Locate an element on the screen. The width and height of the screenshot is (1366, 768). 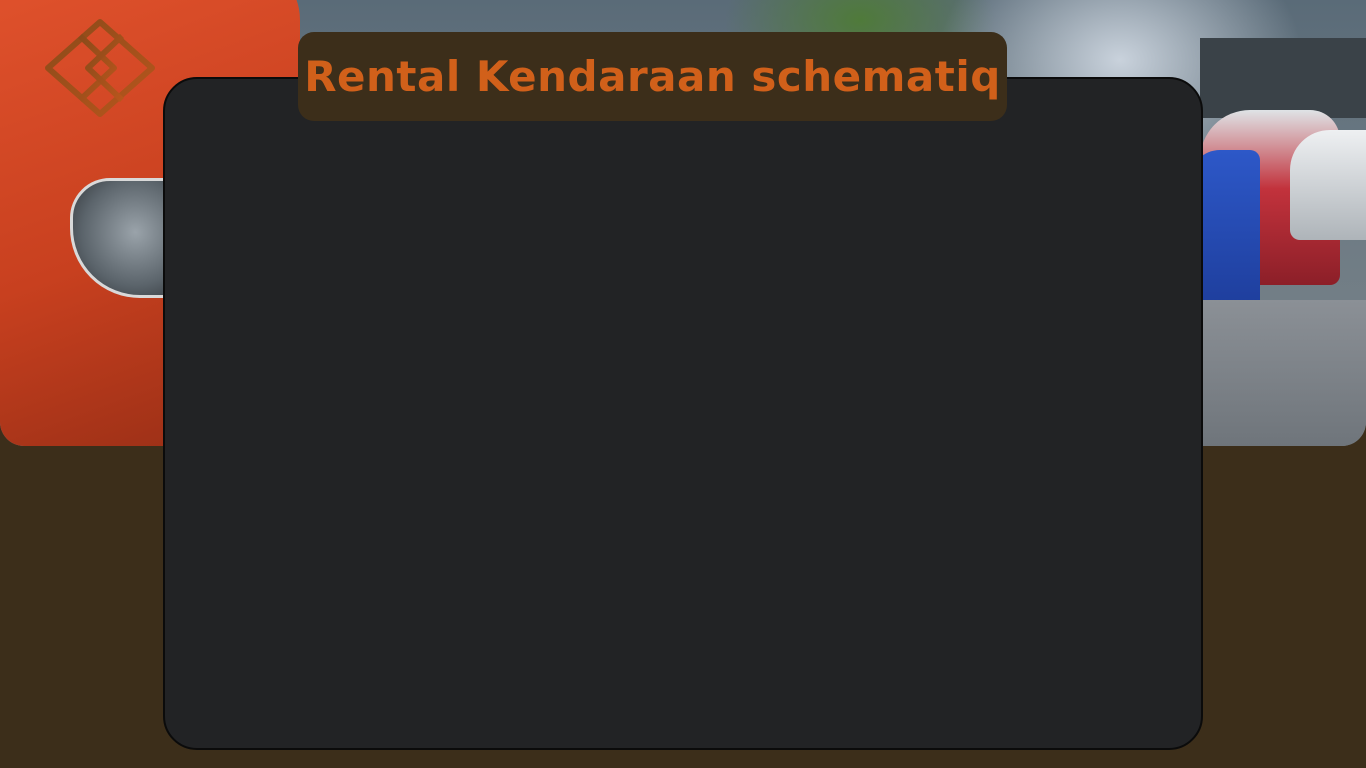
title-banner: Rental Kendaraan schematiq is located at coordinates (652, 76).